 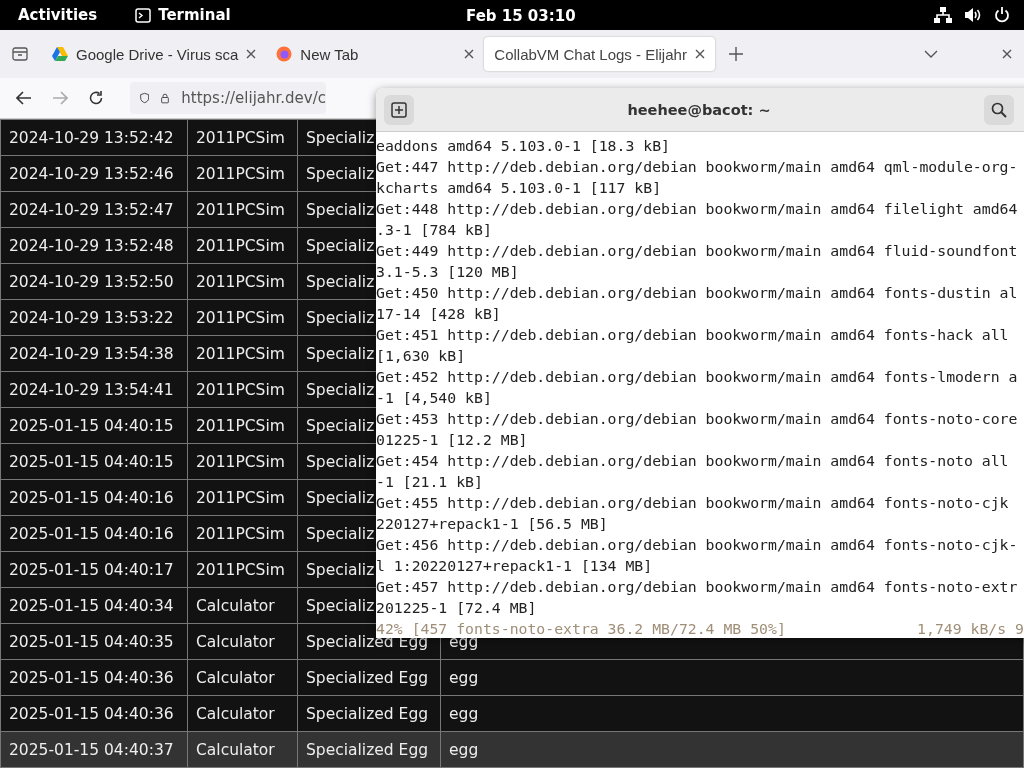 What do you see at coordinates (375, 54) in the screenshot?
I see `browser-tab: New Tab` at bounding box center [375, 54].